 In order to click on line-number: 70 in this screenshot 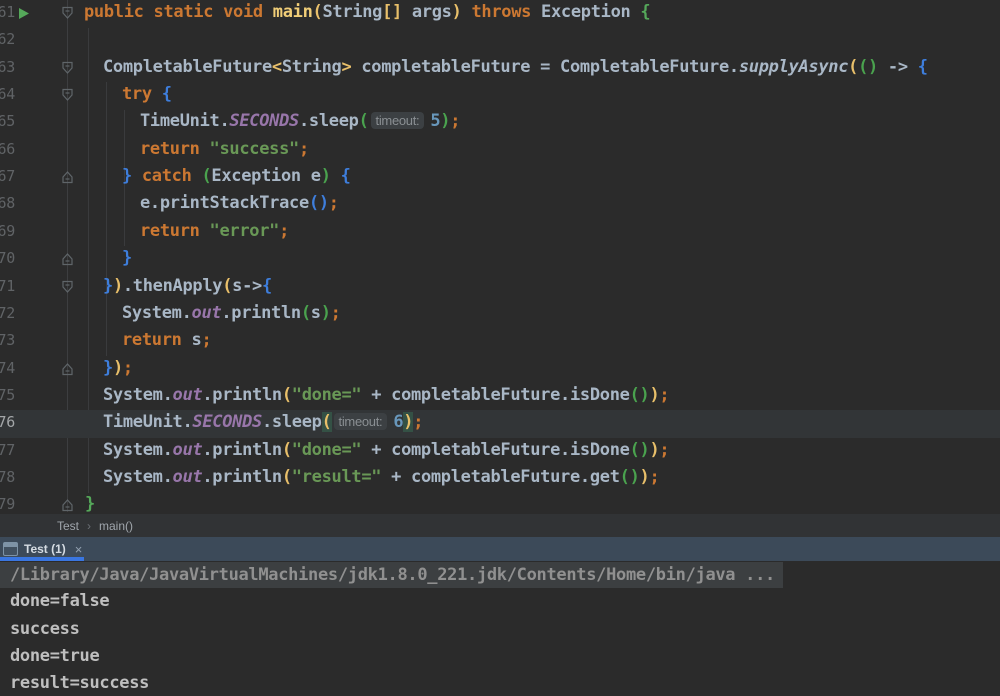, I will do `click(7, 258)`.